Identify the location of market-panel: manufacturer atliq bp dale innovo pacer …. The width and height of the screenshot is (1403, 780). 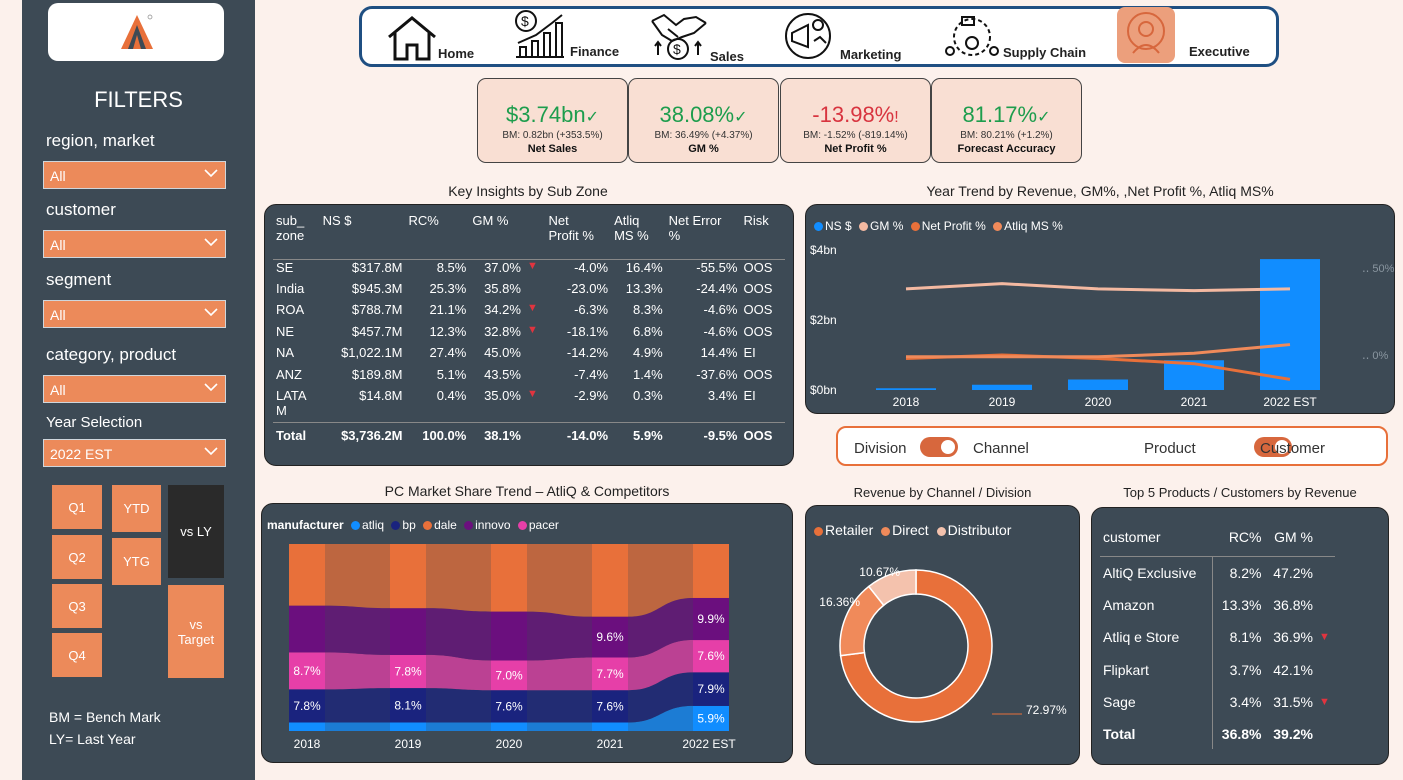
(527, 633).